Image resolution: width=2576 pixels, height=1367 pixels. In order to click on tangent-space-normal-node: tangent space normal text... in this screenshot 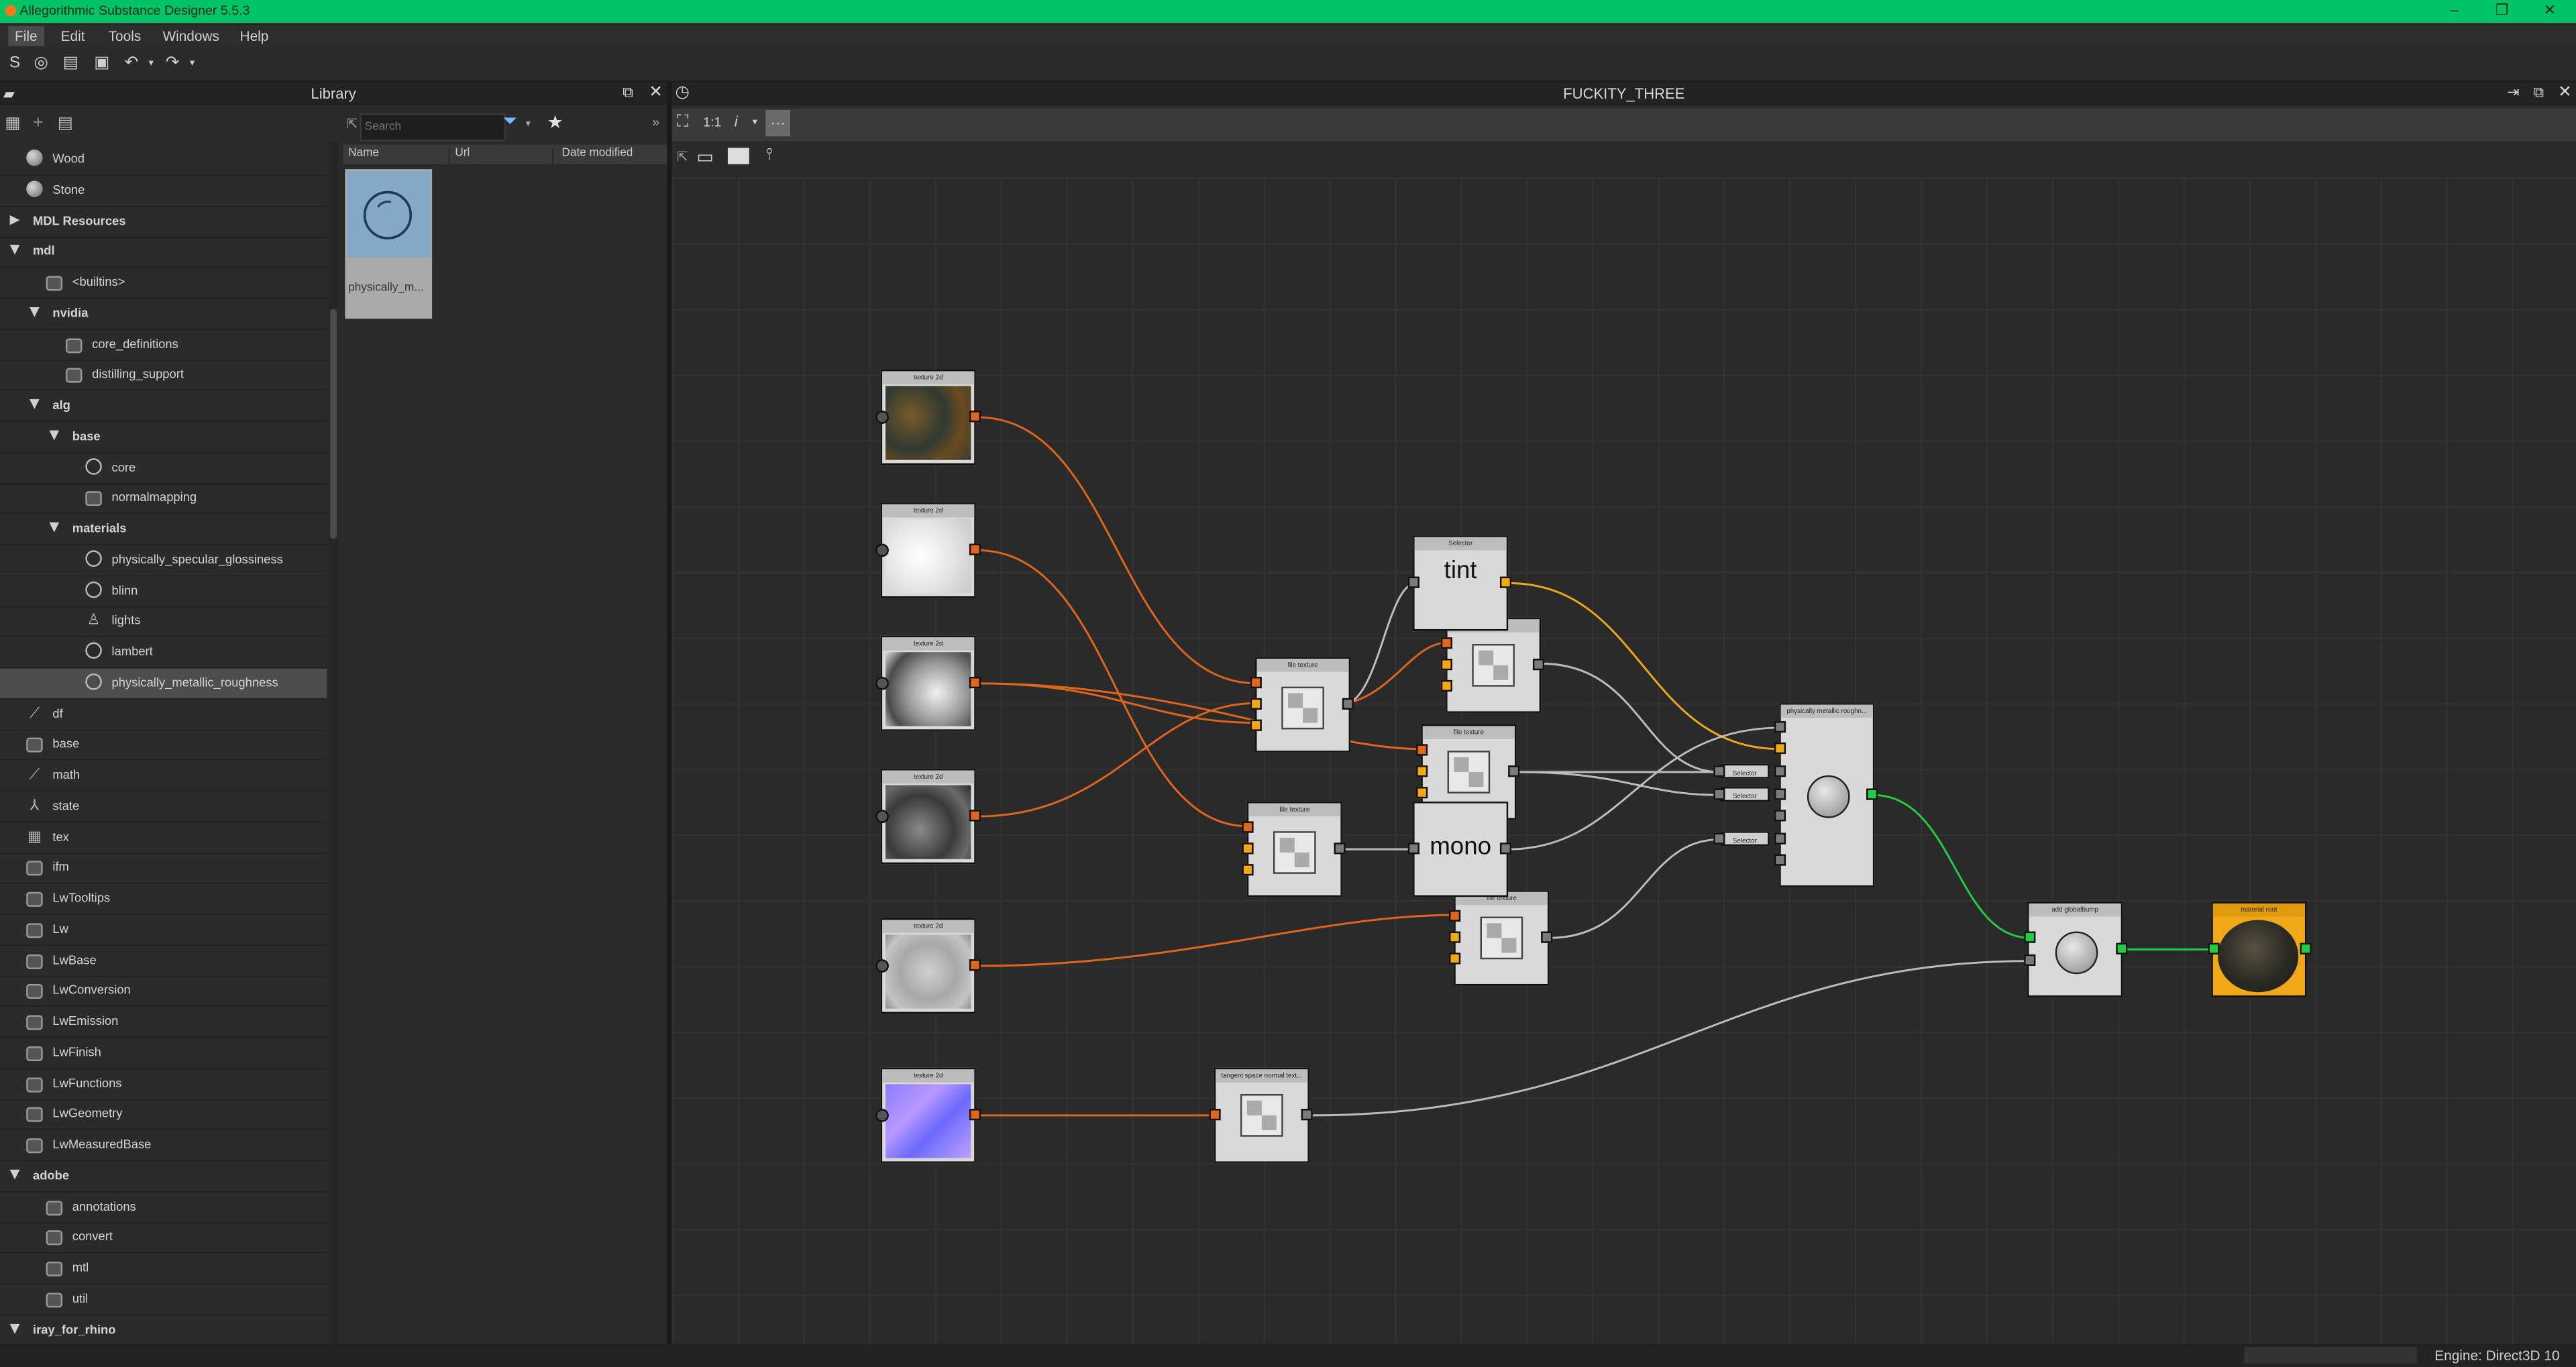, I will do `click(1261, 1115)`.